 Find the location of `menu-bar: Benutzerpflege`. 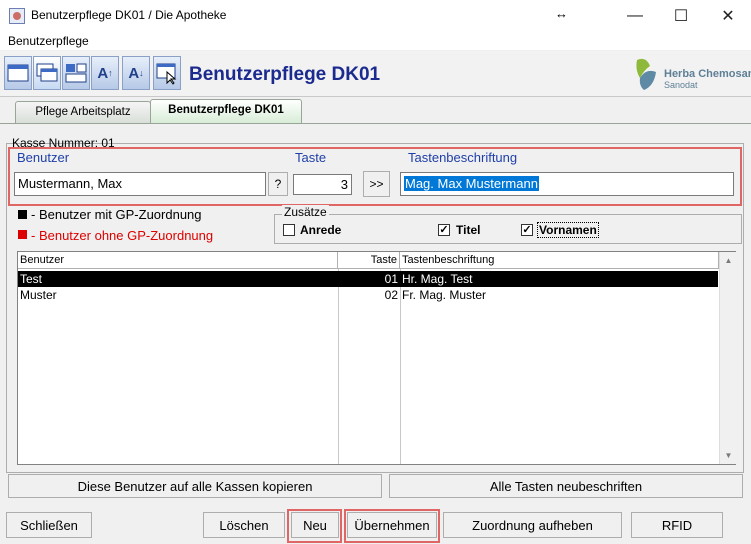

menu-bar: Benutzerpflege is located at coordinates (375, 40).